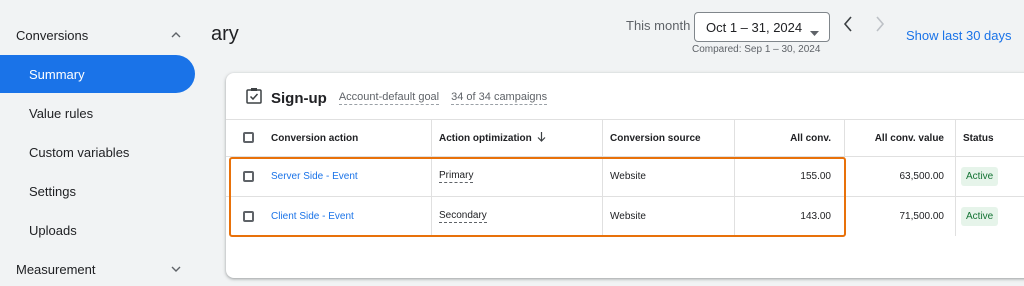  What do you see at coordinates (97, 113) in the screenshot?
I see `sidebar-item-value-rules: Value rules` at bounding box center [97, 113].